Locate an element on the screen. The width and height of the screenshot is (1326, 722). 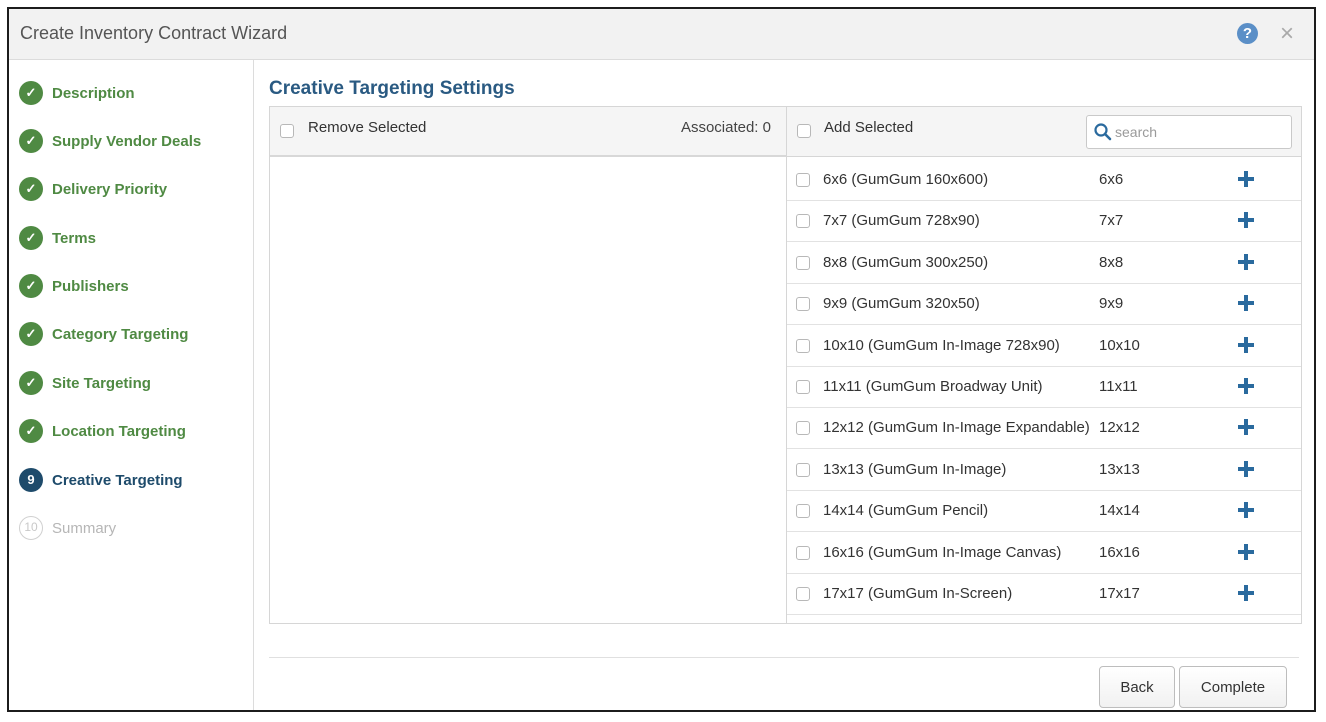
item-size: 16x16 is located at coordinates (1119, 552).